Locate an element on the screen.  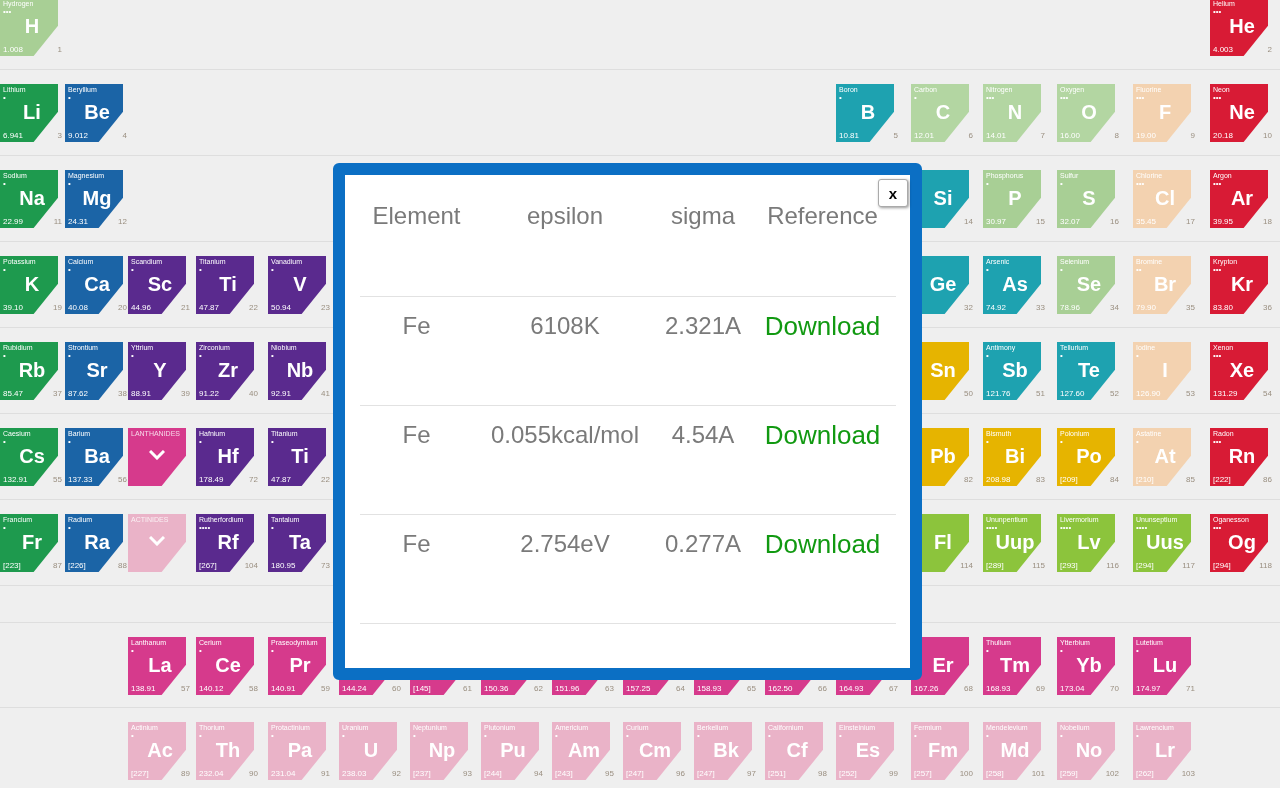
atomic-number: 60 is located at coordinates (396, 688).